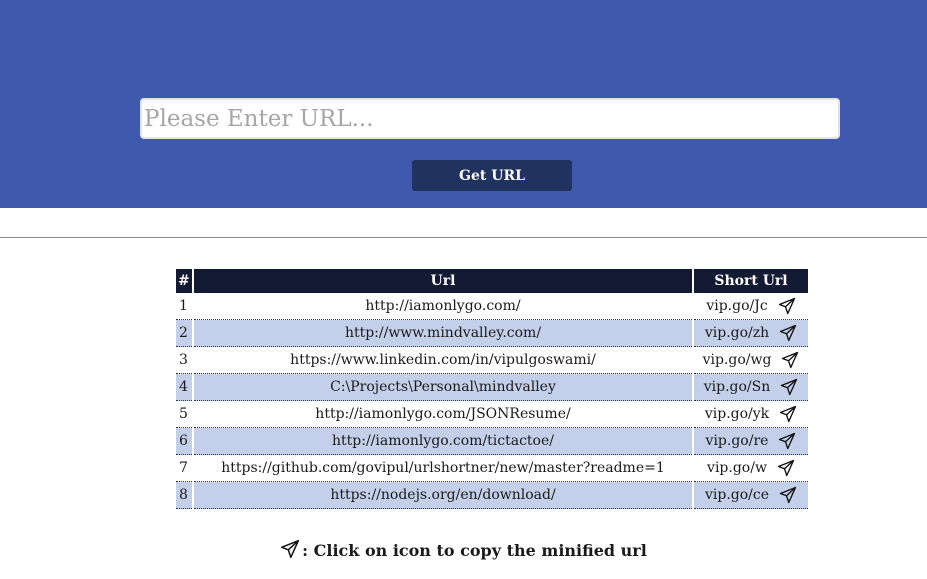 The height and width of the screenshot is (579, 927). I want to click on row-number: 2, so click(184, 333).